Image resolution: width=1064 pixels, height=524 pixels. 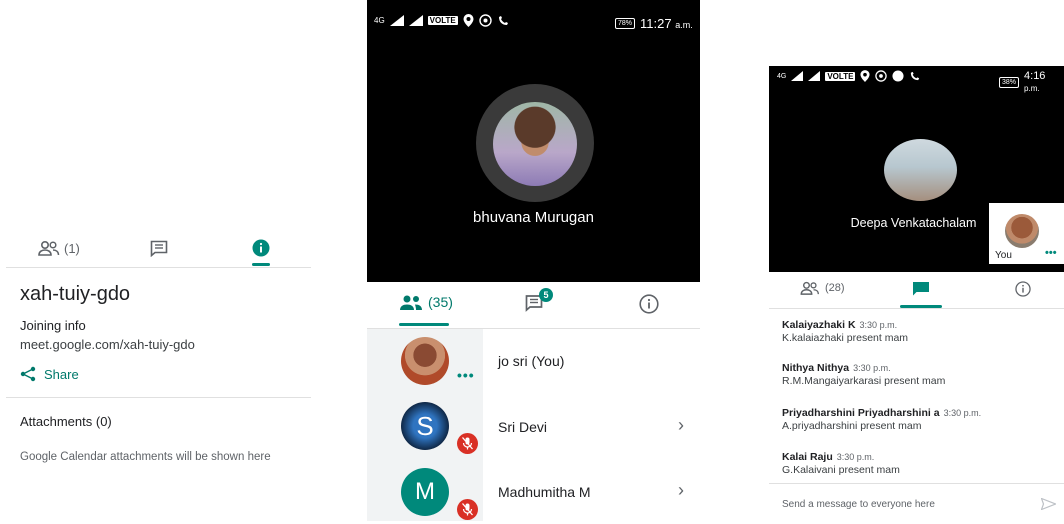 I want to click on share-button: Share, so click(x=49, y=374).